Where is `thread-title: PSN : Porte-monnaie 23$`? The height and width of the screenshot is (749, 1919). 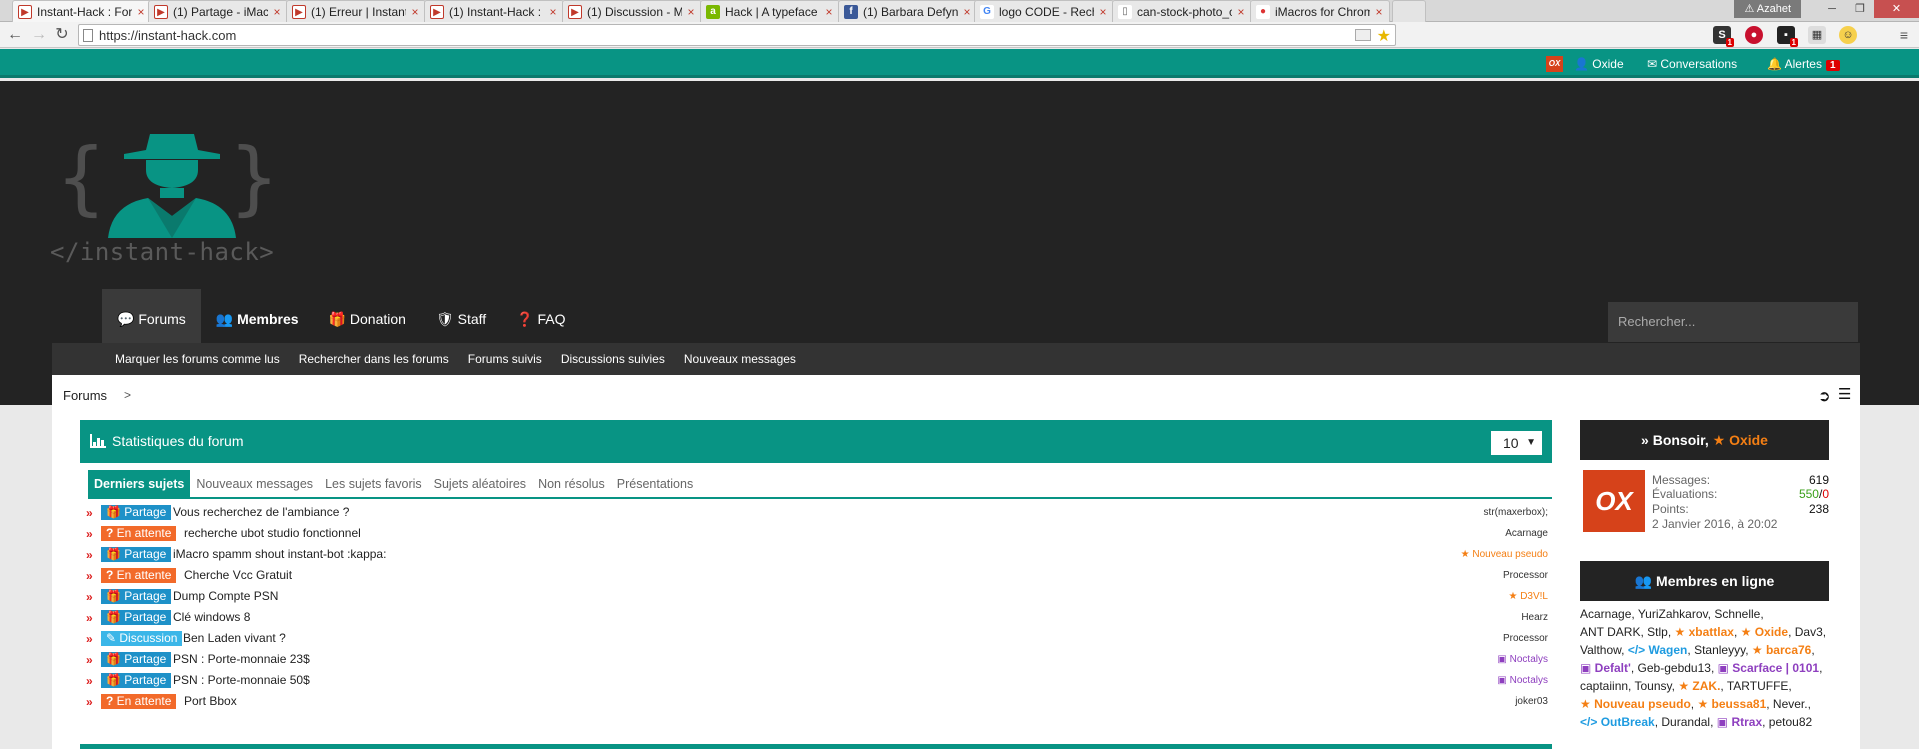
thread-title: PSN : Porte-monnaie 23$ is located at coordinates (241, 659).